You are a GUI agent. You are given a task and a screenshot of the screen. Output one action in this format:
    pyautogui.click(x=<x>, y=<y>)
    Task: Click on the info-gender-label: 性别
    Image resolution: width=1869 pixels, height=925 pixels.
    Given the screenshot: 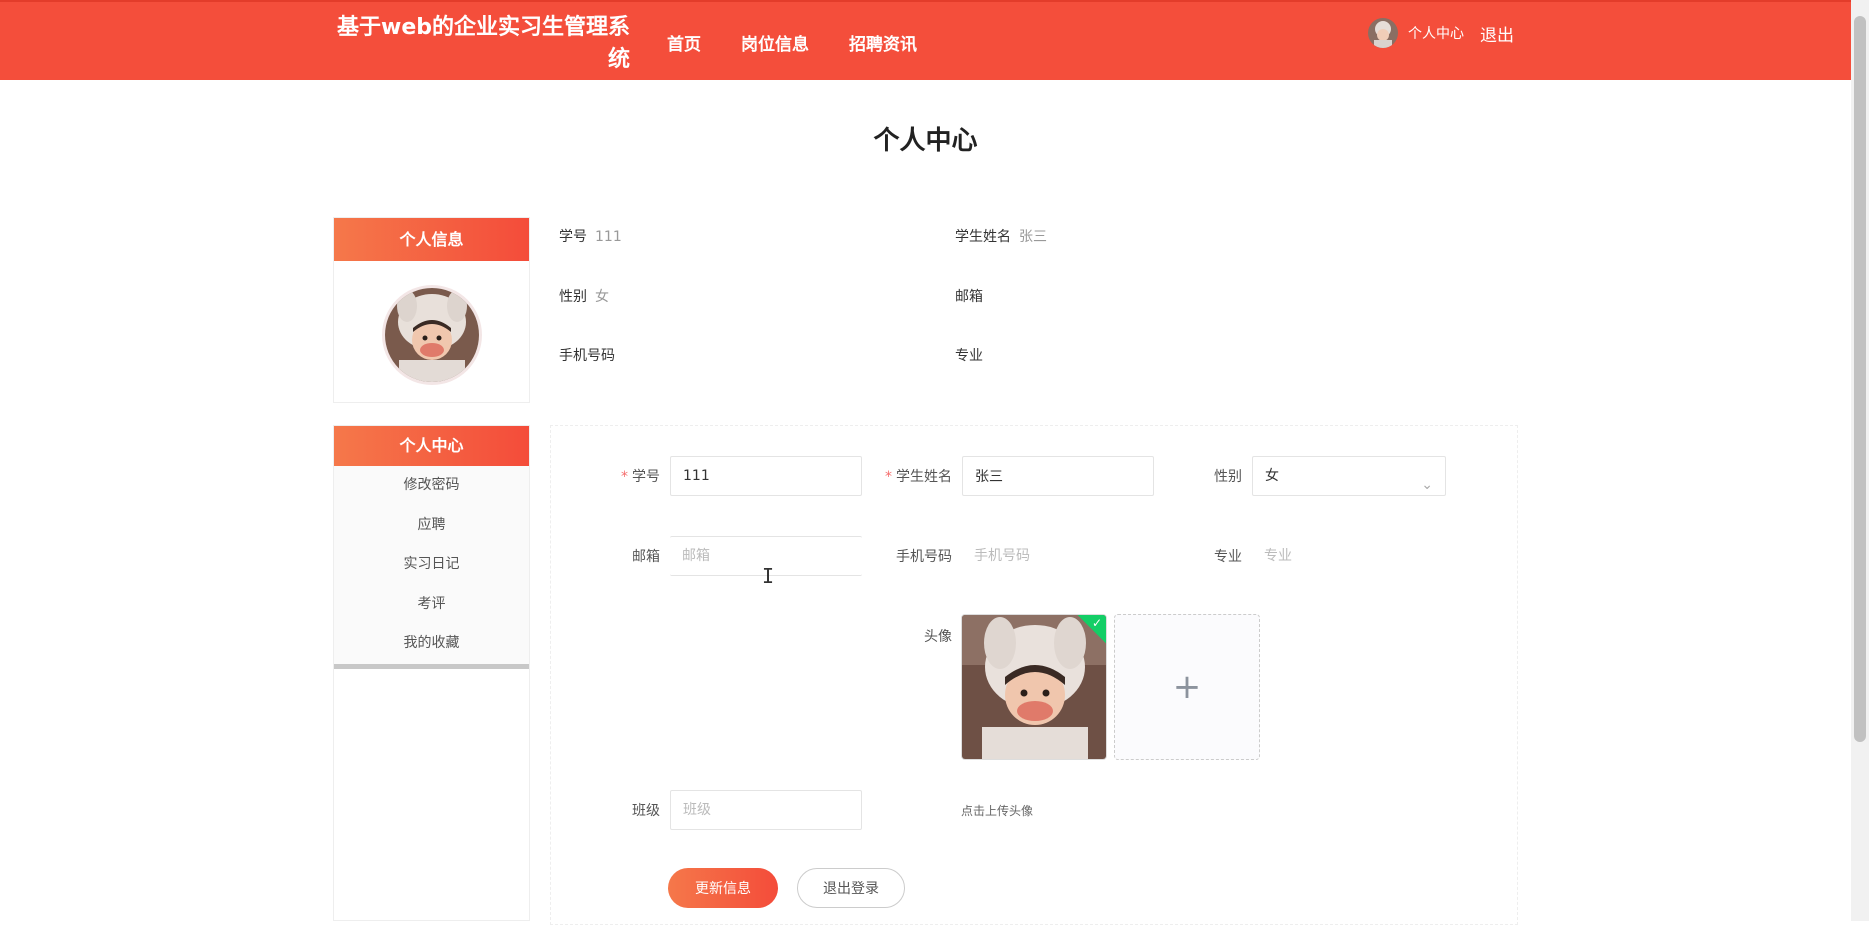 What is the action you would take?
    pyautogui.click(x=573, y=297)
    